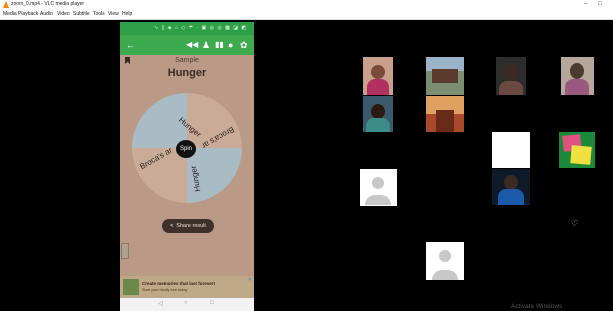  I want to click on person-icon: ♟, so click(206, 45).